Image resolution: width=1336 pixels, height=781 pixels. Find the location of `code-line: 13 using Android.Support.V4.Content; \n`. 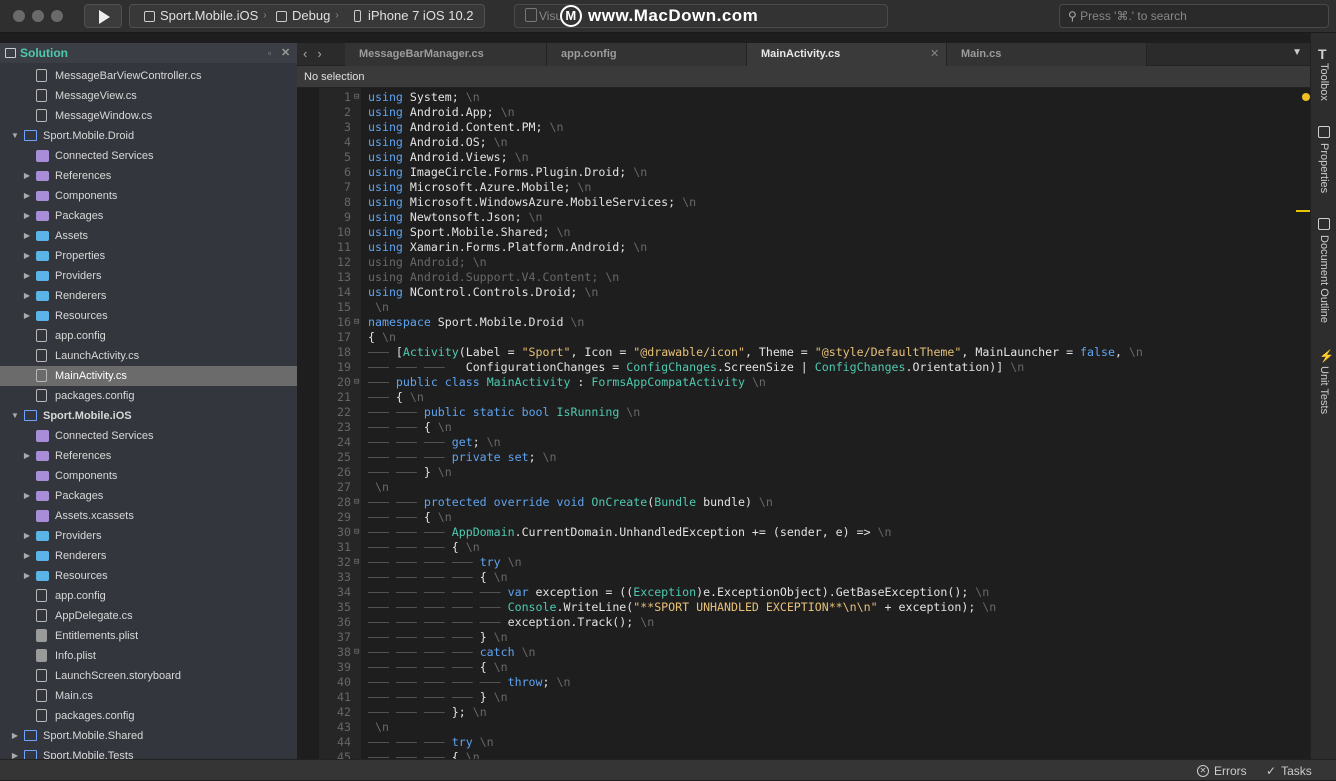

code-line: 13 using Android.Support.V4.Content; \n is located at coordinates (811, 277).